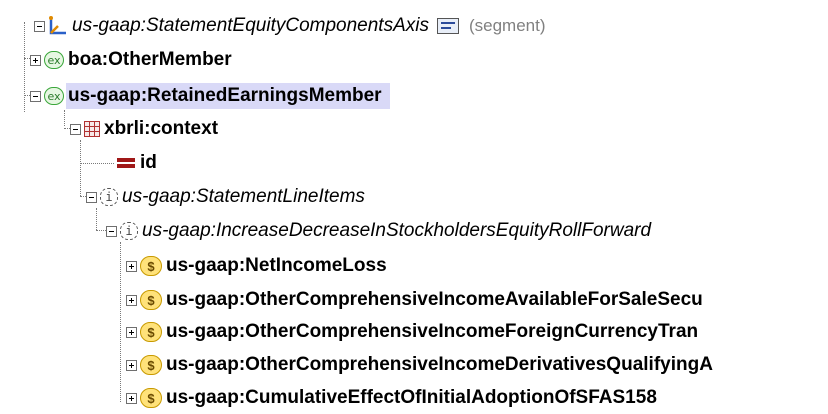 This screenshot has width=828, height=414. Describe the element at coordinates (150, 59) in the screenshot. I see `node-label: boa:OtherMember` at that location.